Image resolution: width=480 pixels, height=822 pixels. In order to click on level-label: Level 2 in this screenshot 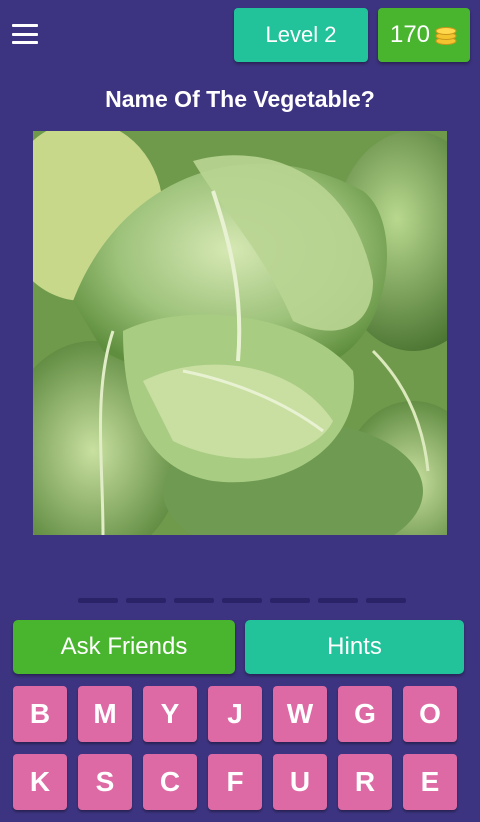, I will do `click(301, 34)`.